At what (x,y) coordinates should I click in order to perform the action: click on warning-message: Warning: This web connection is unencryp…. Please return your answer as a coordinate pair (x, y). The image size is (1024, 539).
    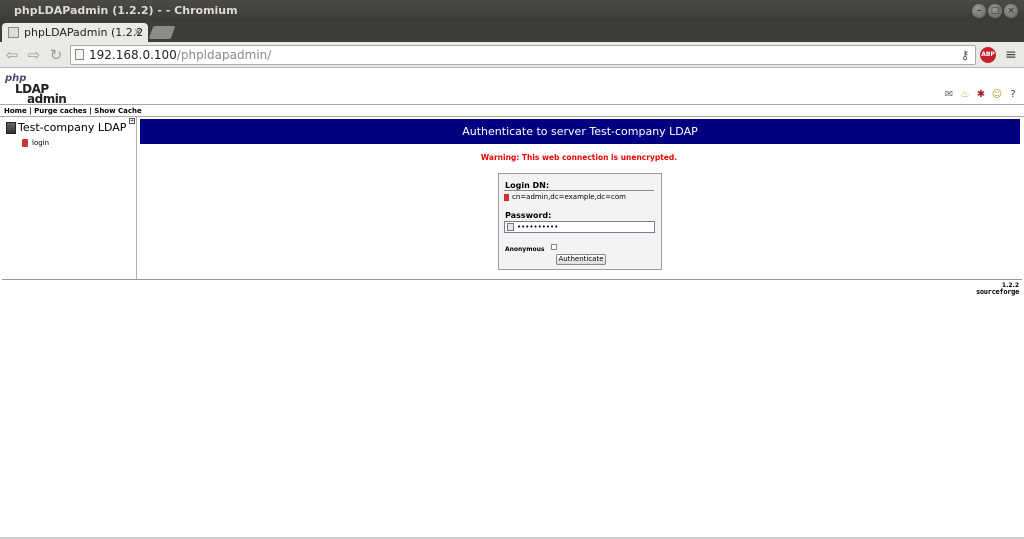
    Looking at the image, I should click on (579, 157).